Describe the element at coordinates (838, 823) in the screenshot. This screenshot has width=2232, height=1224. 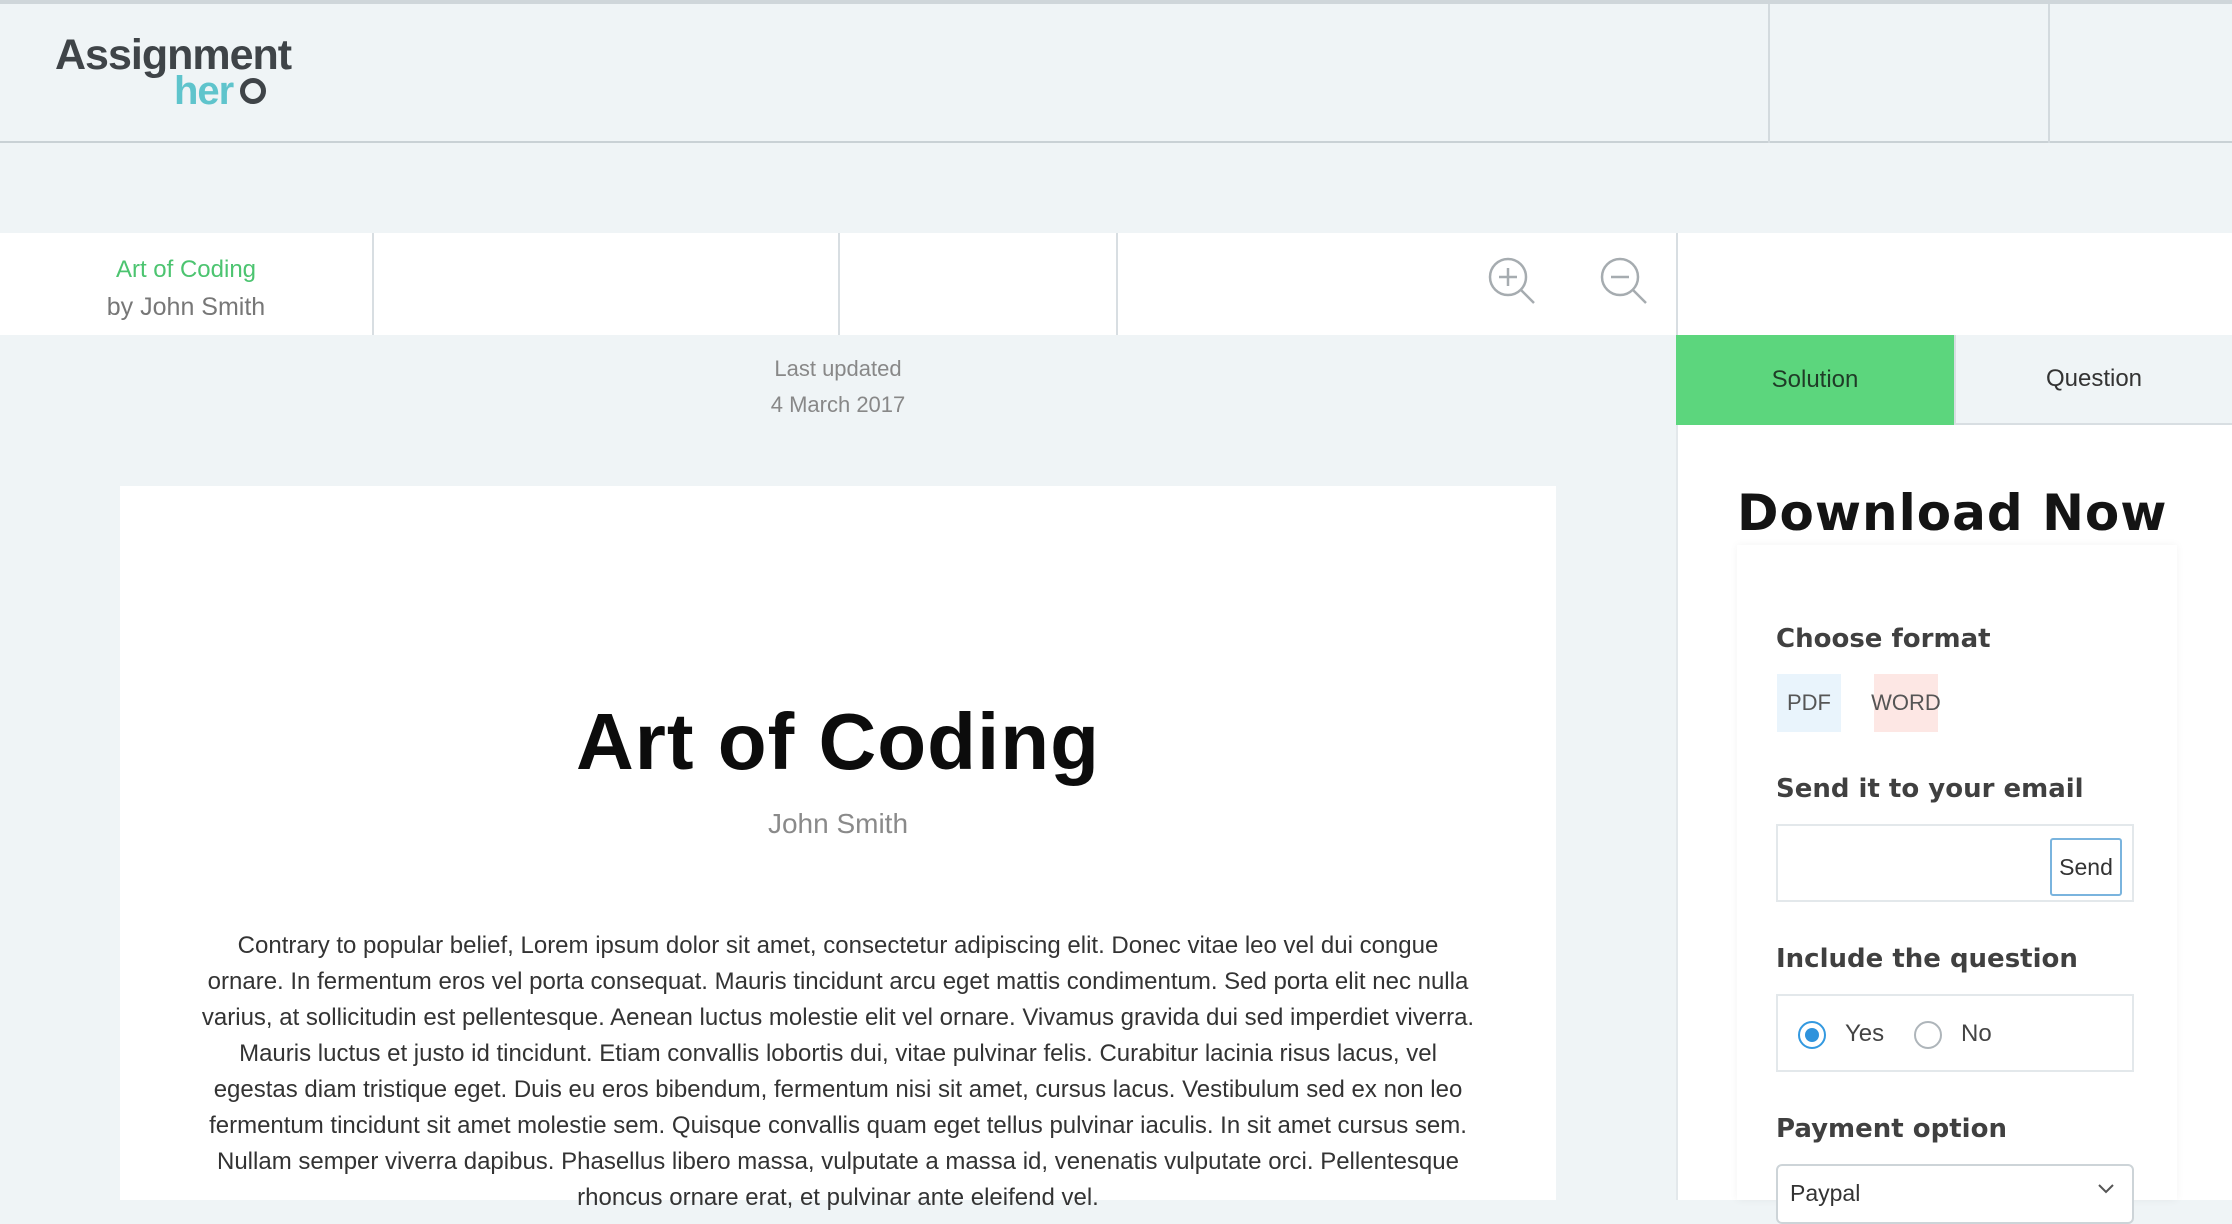
I see `document-author: John Smith` at that location.